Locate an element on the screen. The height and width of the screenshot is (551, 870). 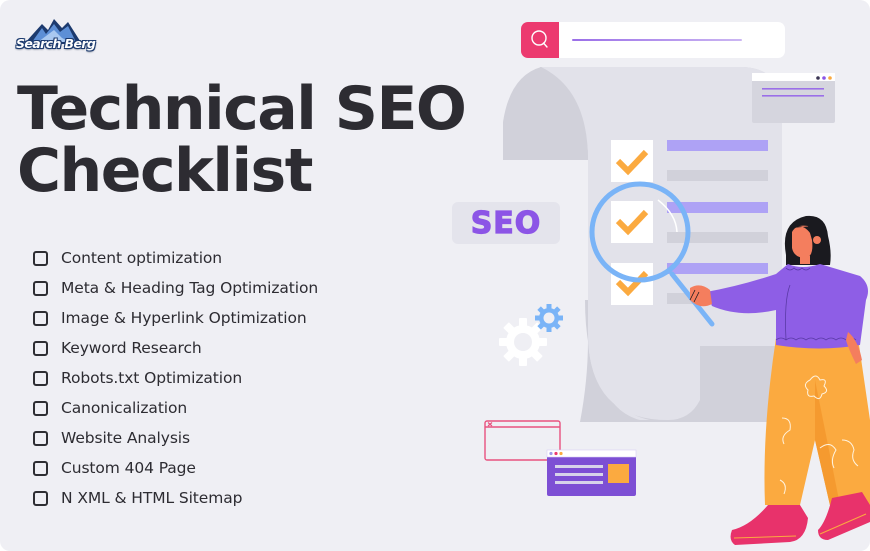
content-window is located at coordinates (591, 472).